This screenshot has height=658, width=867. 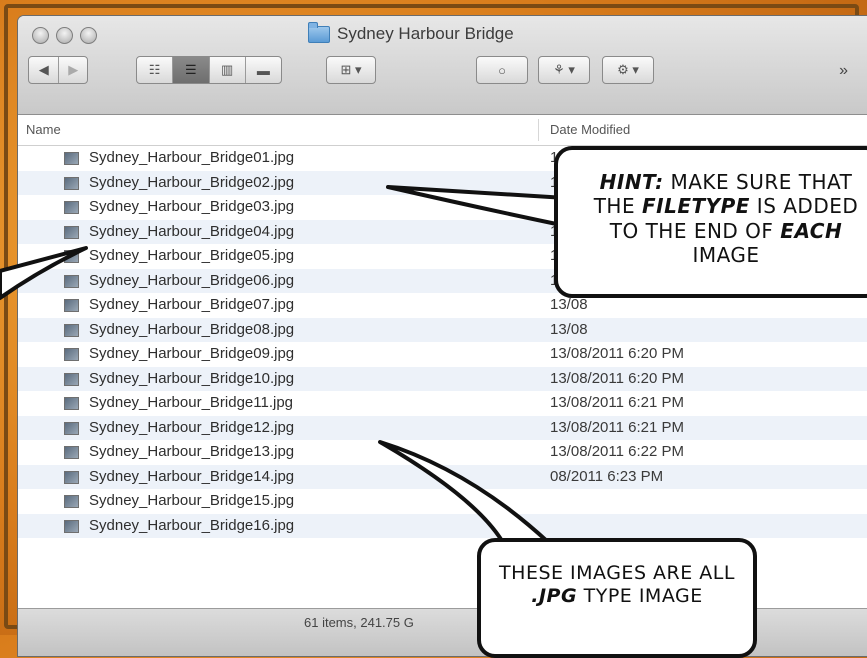 I want to click on jpg-emphasis: .jpg, so click(x=554, y=596).